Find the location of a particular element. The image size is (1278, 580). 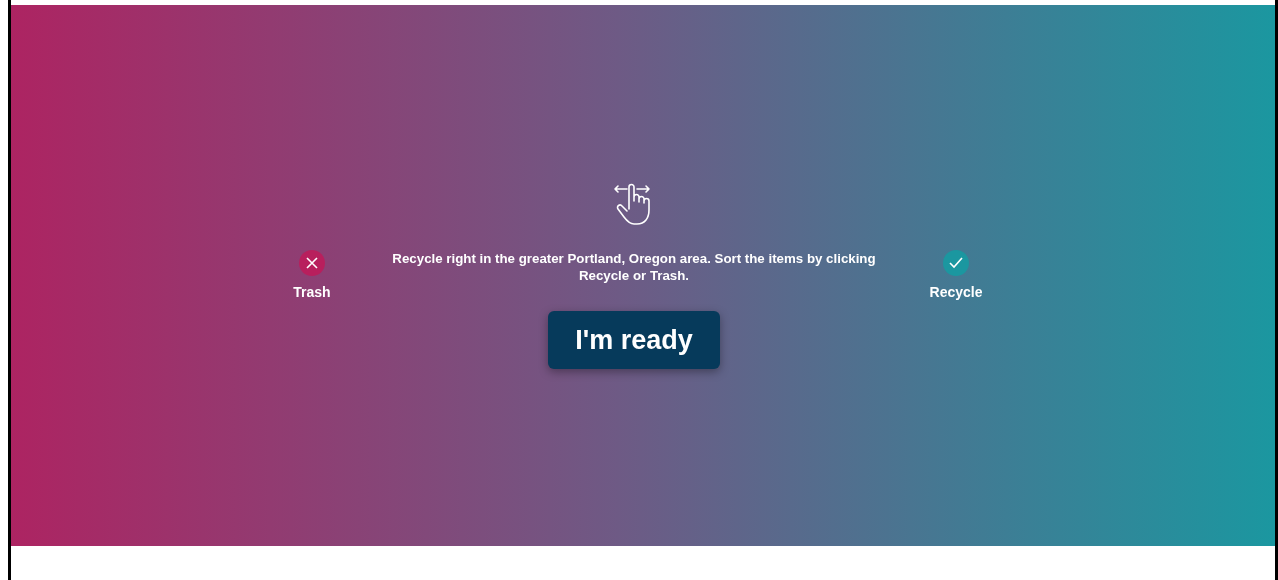

trash-label: Trash is located at coordinates (312, 292).